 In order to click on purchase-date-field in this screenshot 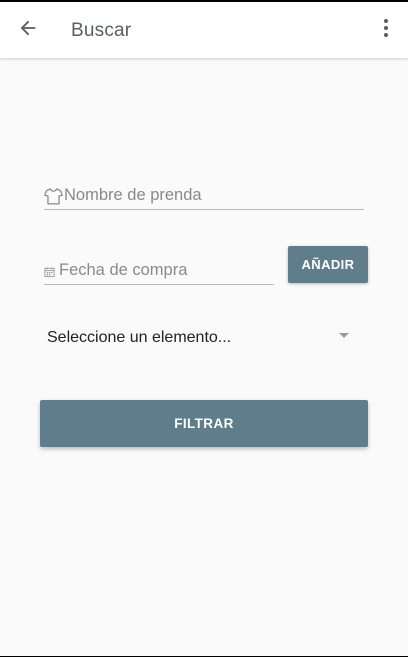, I will do `click(159, 271)`.